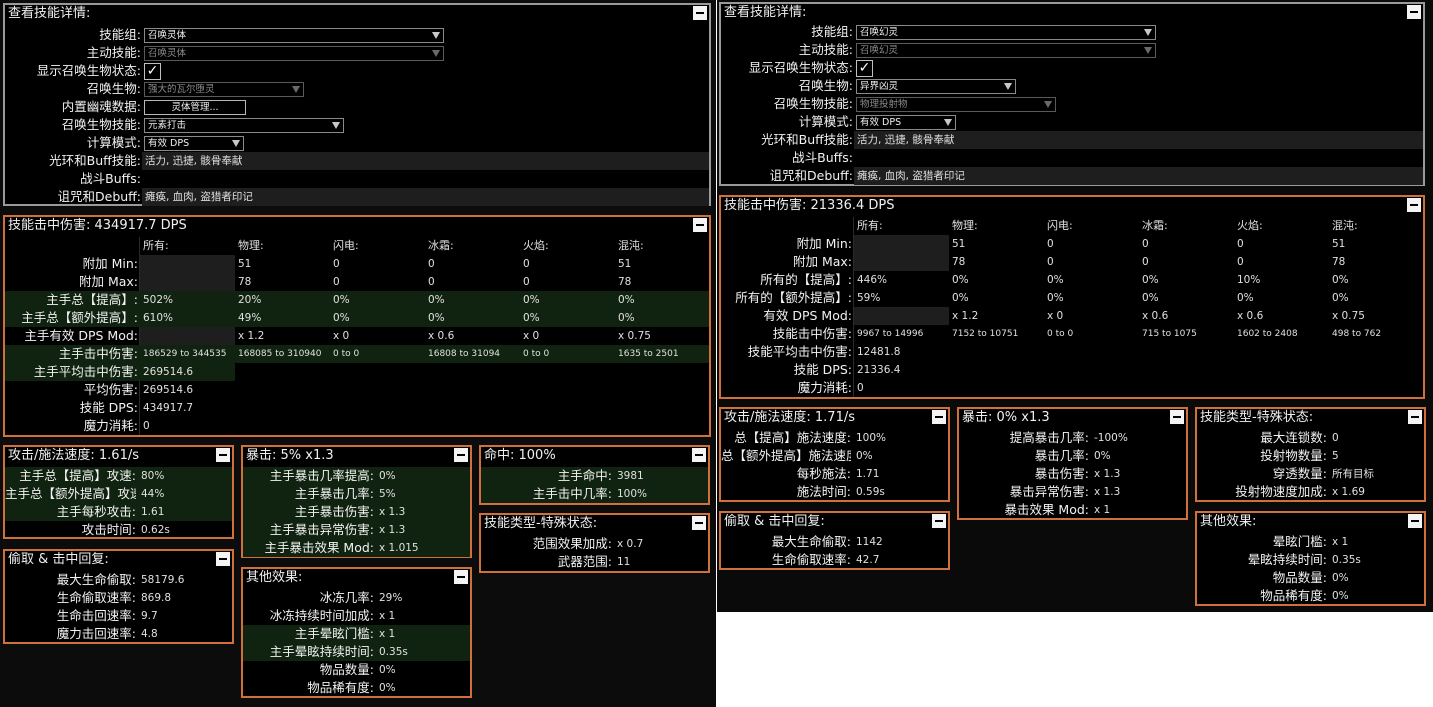 The width and height of the screenshot is (1433, 707). I want to click on dropdown-value: 元素打击, so click(167, 125).